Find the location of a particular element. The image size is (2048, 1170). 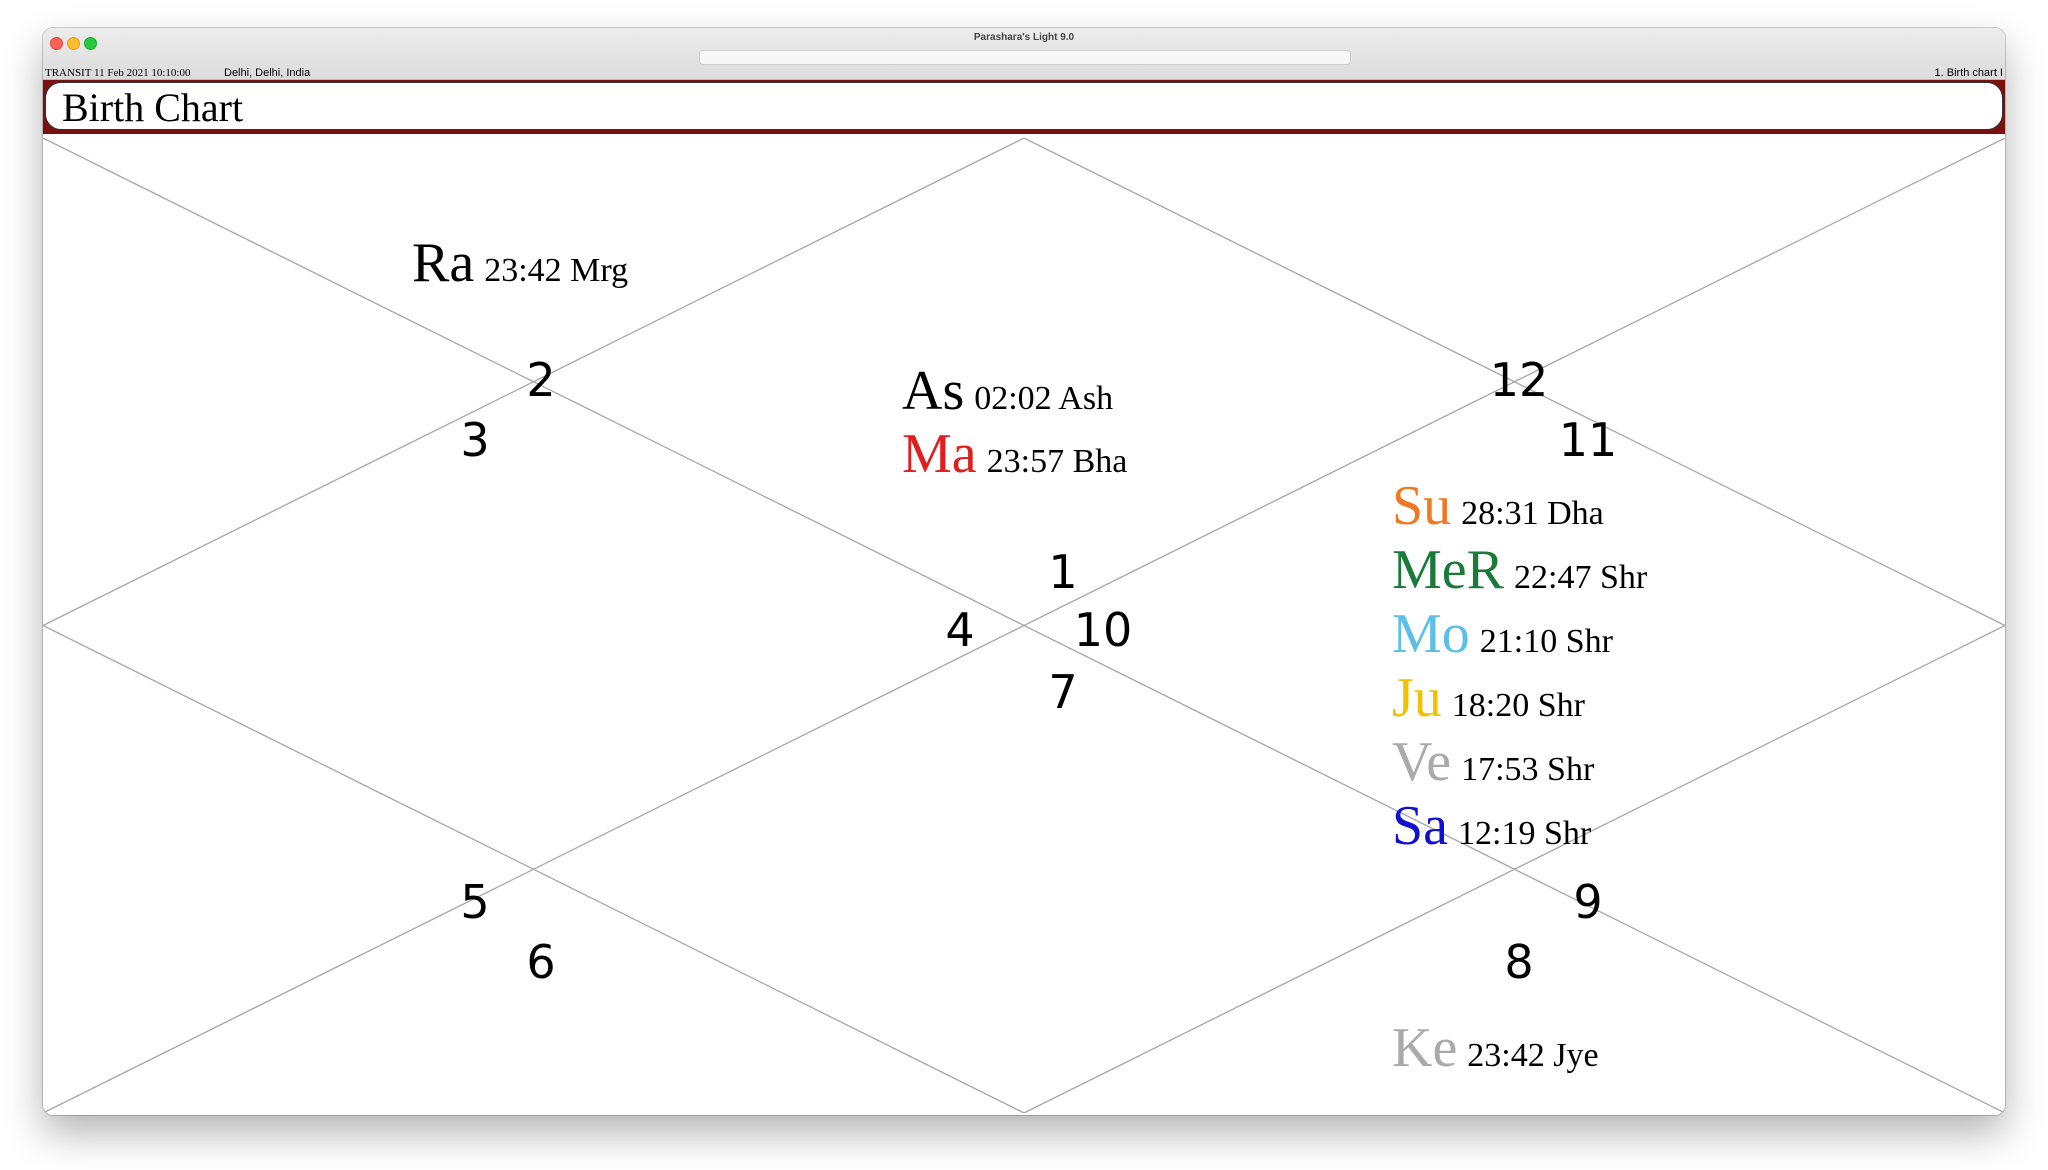

planet-rahu: Ra 23:42 Mrg is located at coordinates (520, 263).